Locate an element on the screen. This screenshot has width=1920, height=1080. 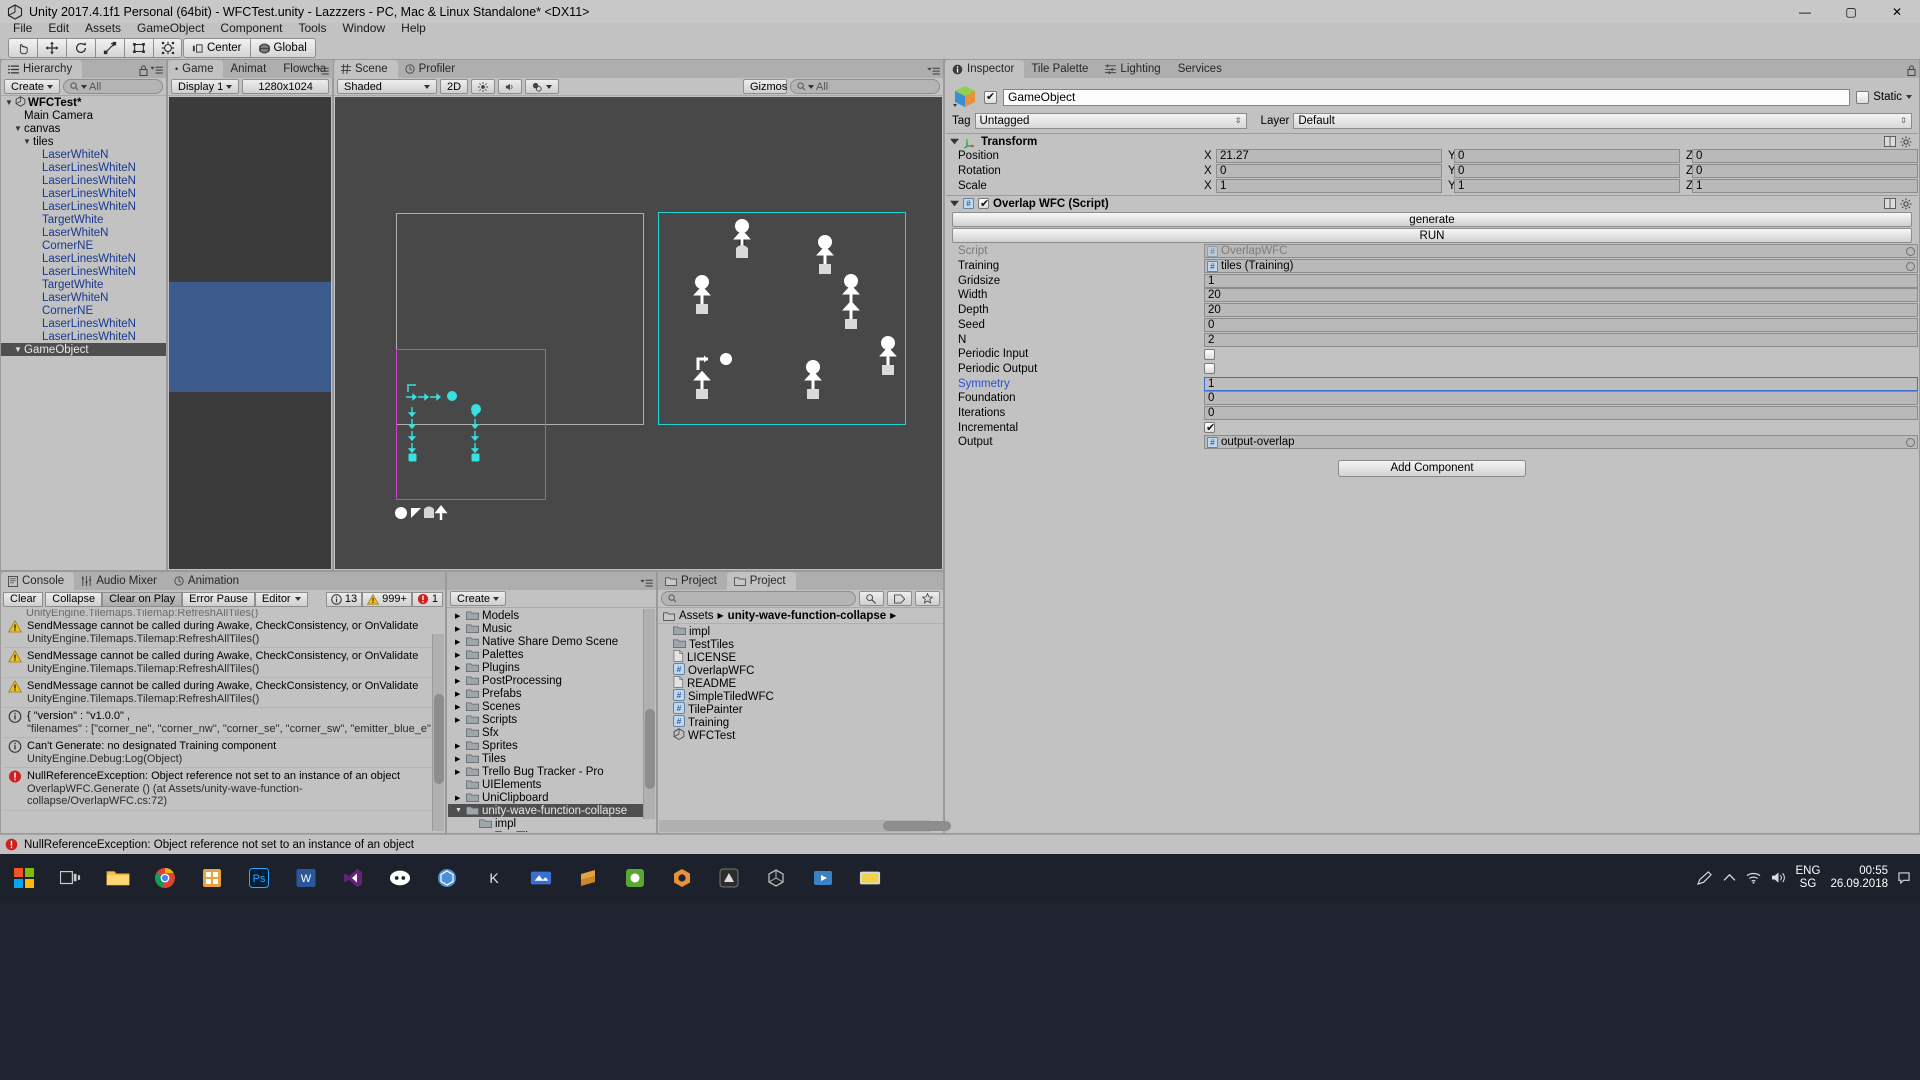
tab-lighting: Lighting is located at coordinates (1134, 69).